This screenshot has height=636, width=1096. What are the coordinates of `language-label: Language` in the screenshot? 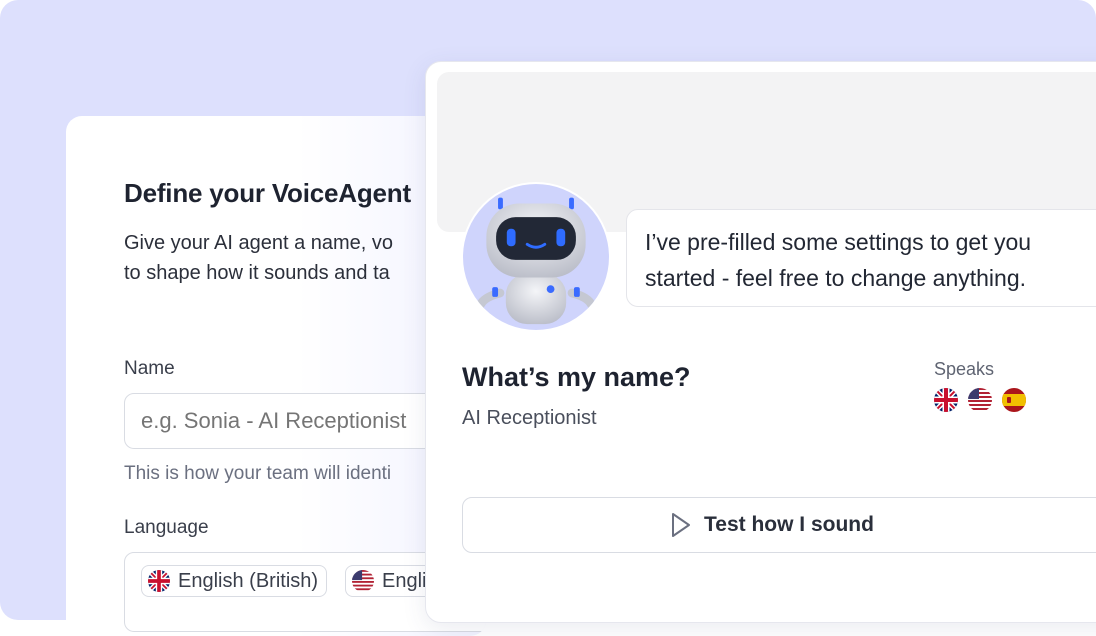 It's located at (166, 527).